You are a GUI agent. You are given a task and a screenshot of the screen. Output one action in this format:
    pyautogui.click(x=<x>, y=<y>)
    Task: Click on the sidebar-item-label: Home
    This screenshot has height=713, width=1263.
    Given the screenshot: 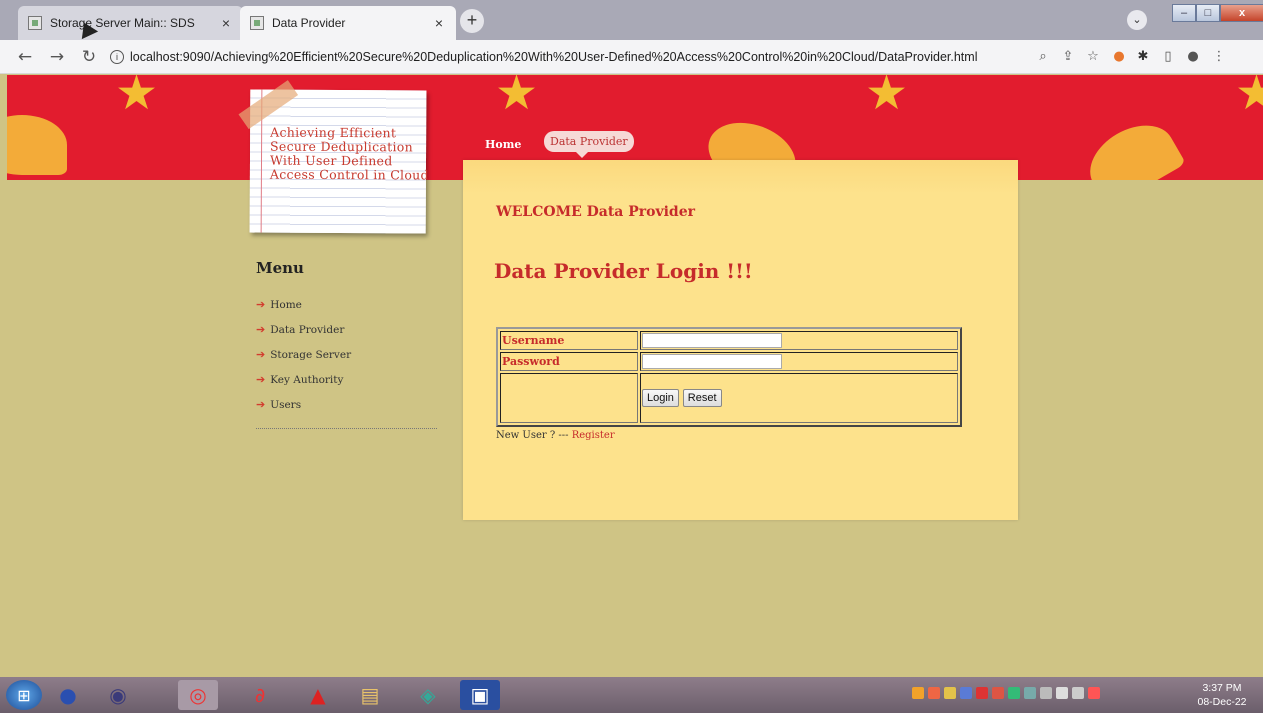 What is the action you would take?
    pyautogui.click(x=286, y=305)
    